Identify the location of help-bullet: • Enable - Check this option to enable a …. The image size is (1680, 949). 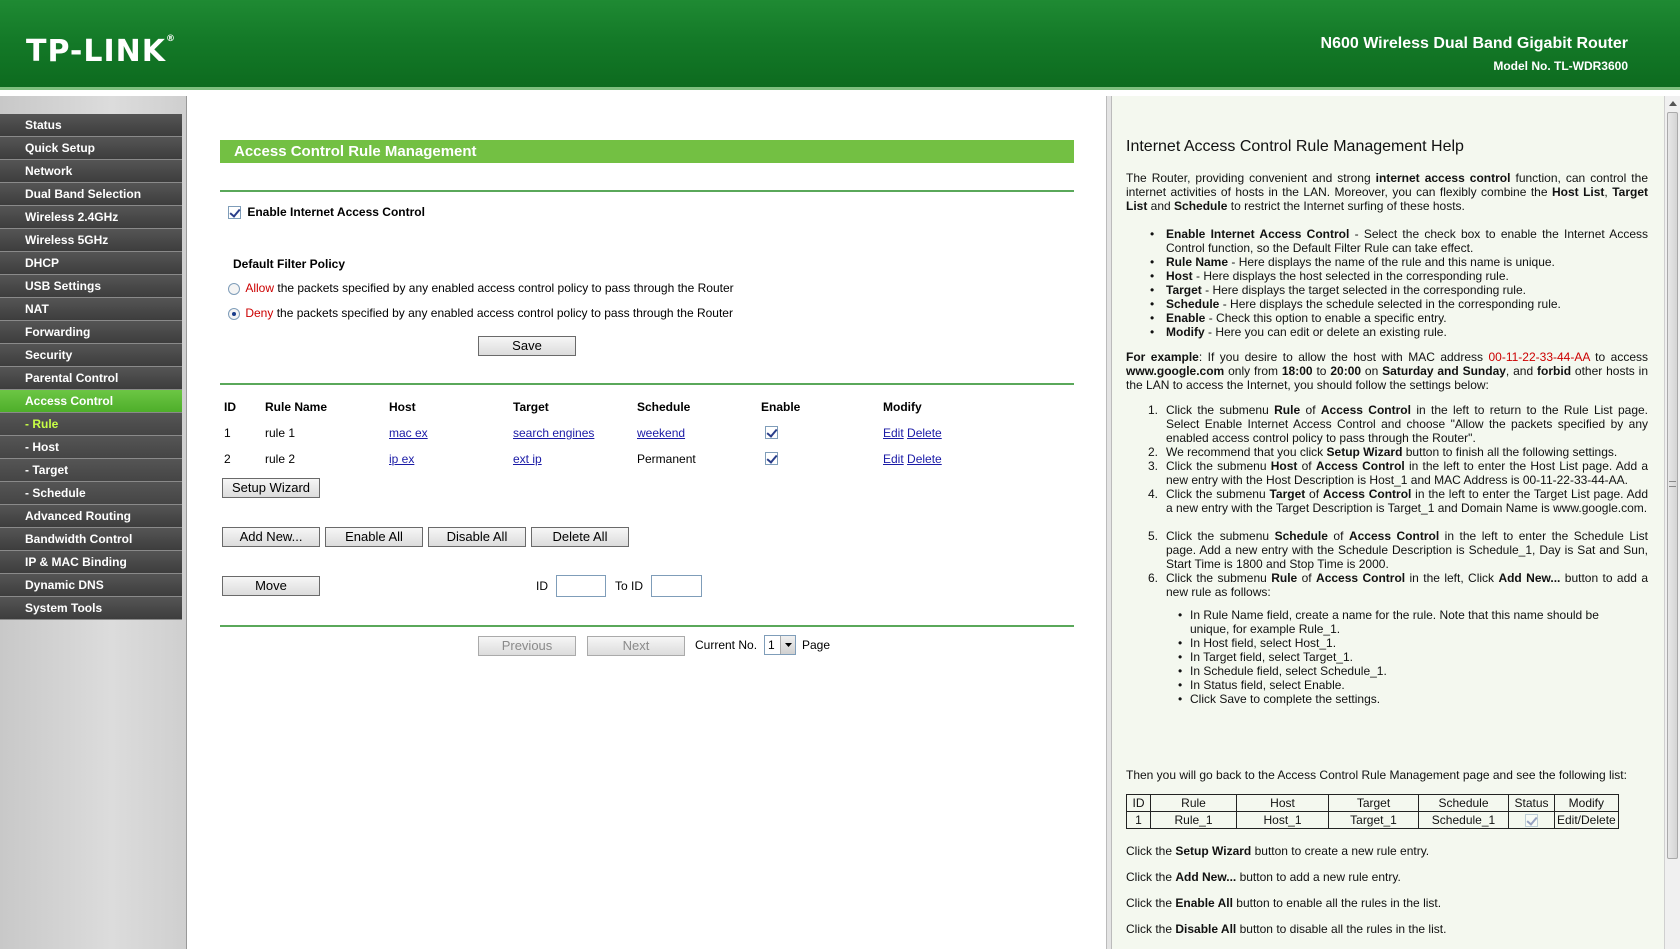
(1298, 318).